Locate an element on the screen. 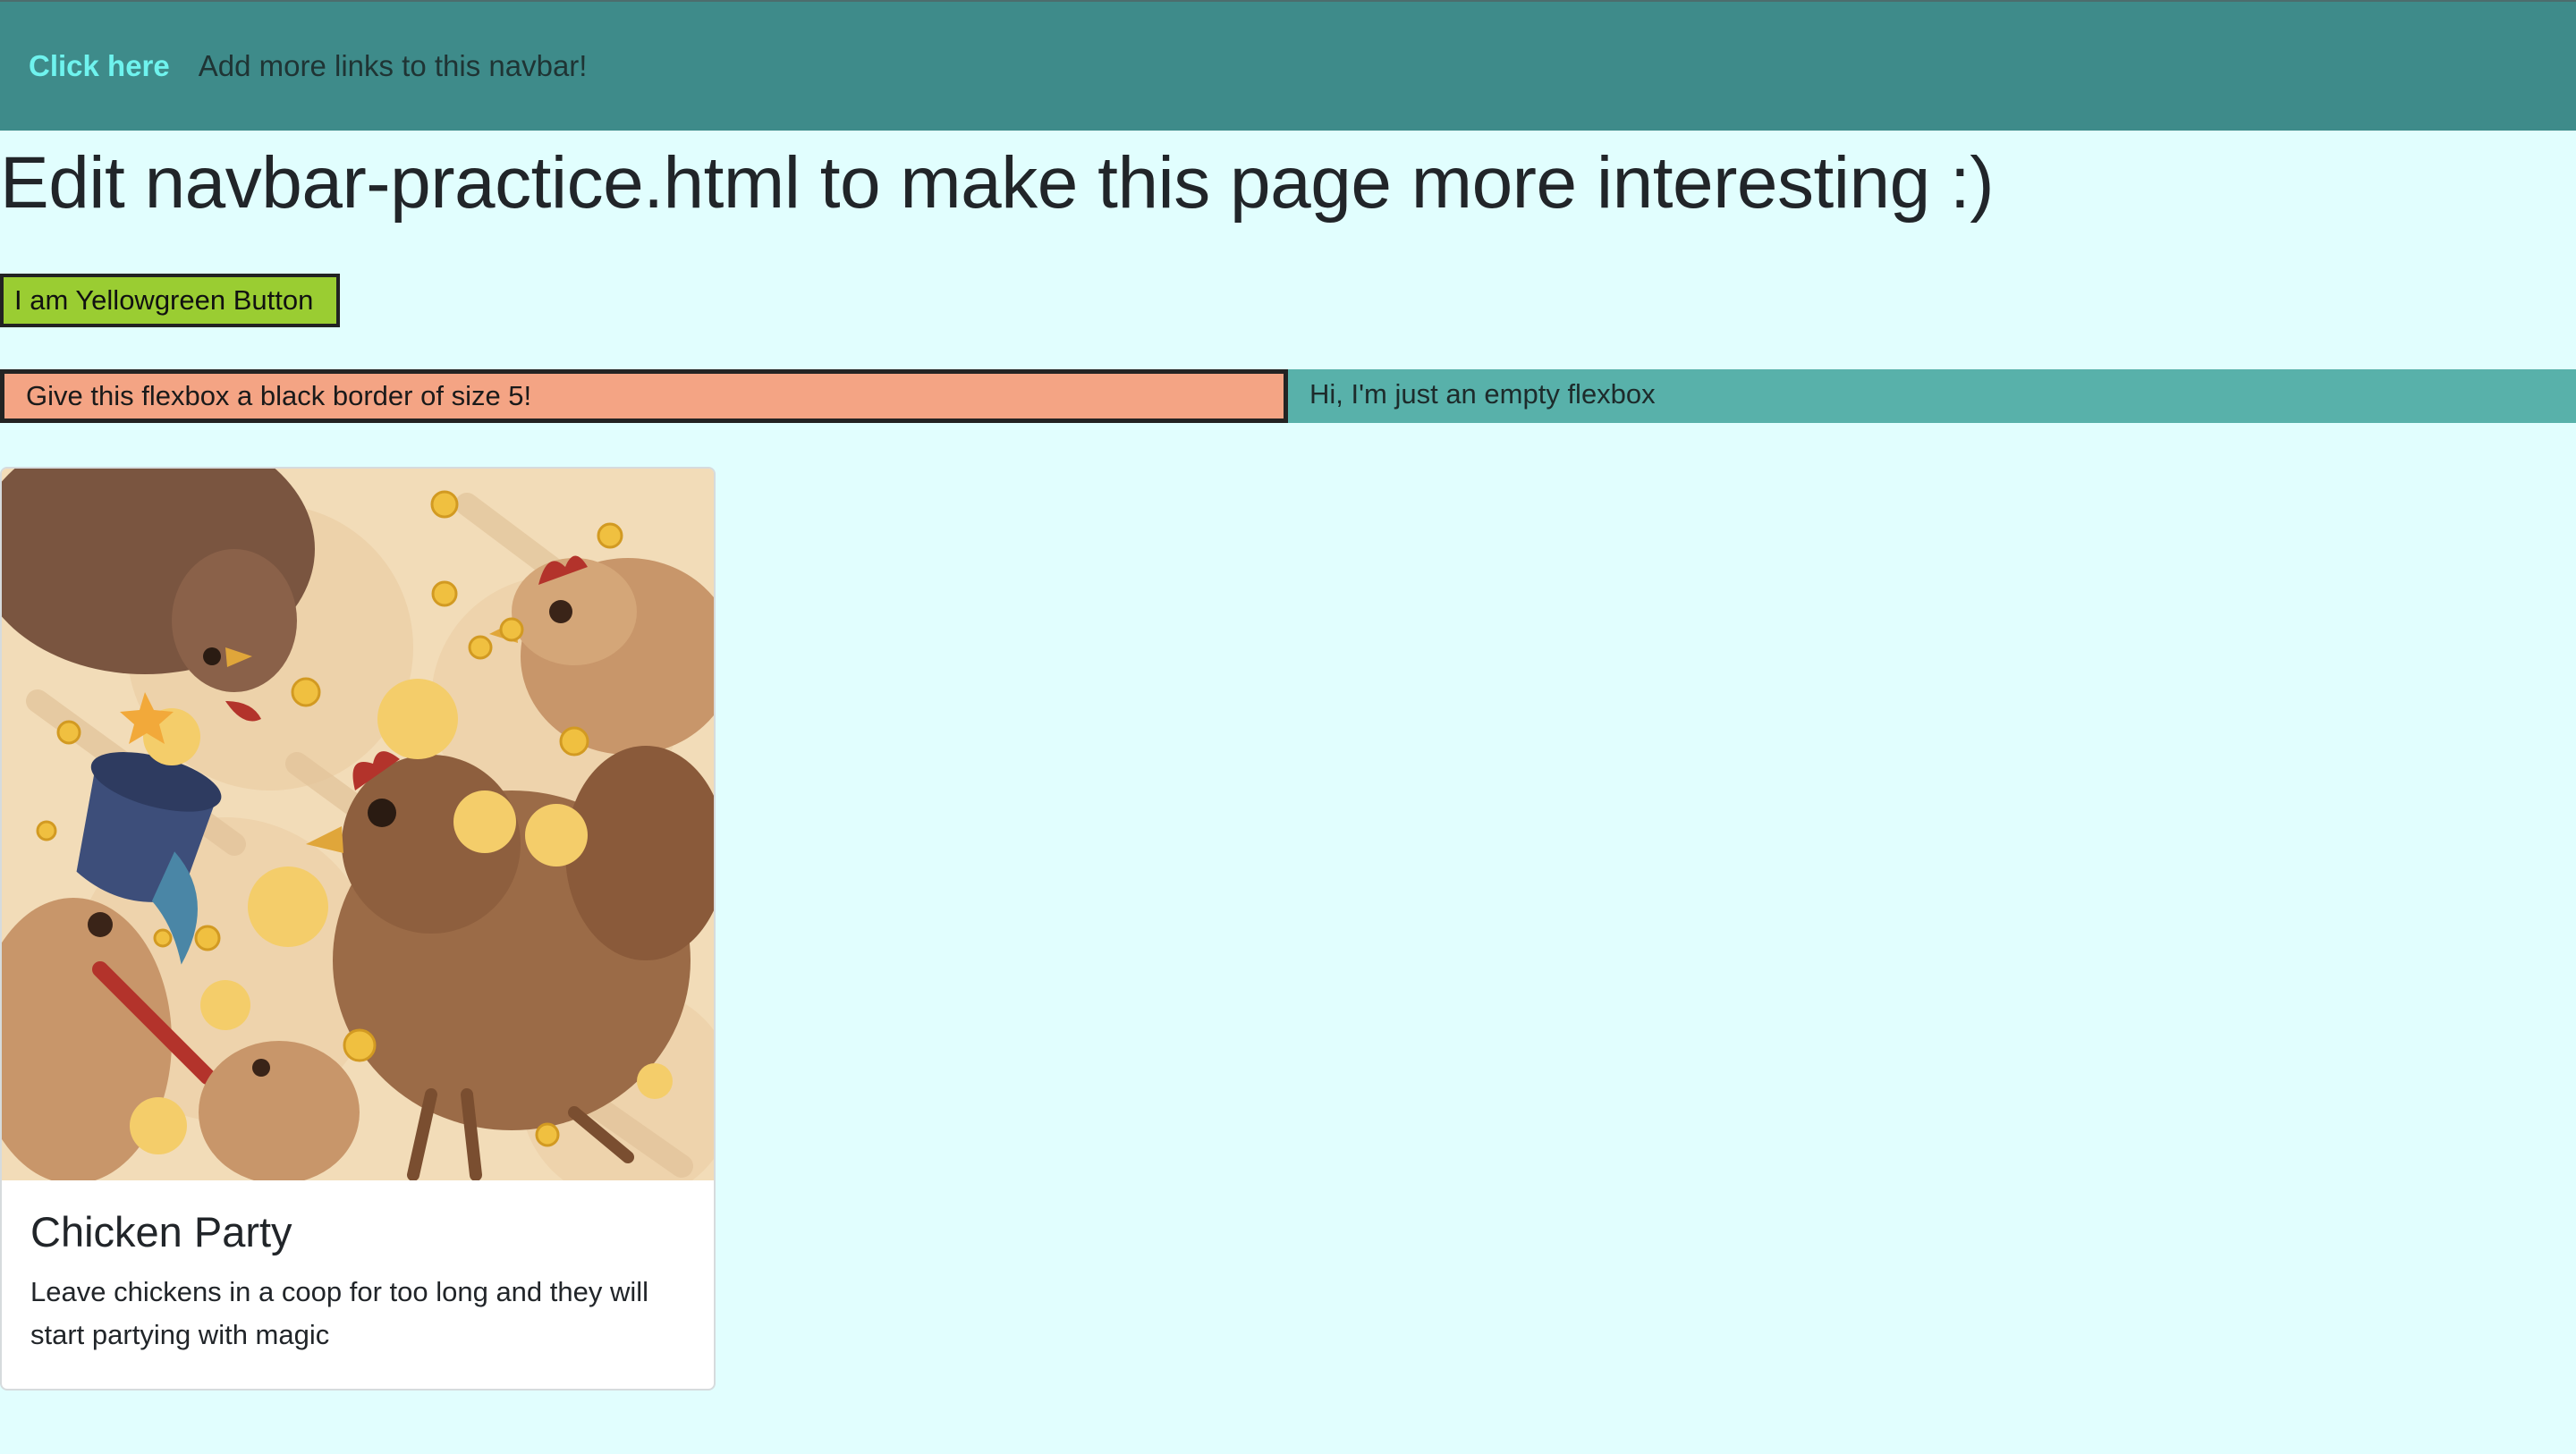 The image size is (2576, 1454). card-title: Chicken Party is located at coordinates (161, 1232).